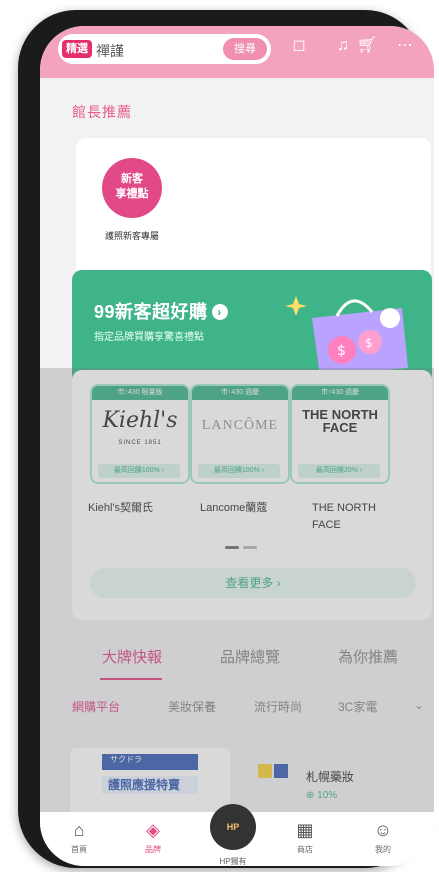  What do you see at coordinates (305, 849) in the screenshot?
I see `nav-label: 商店` at bounding box center [305, 849].